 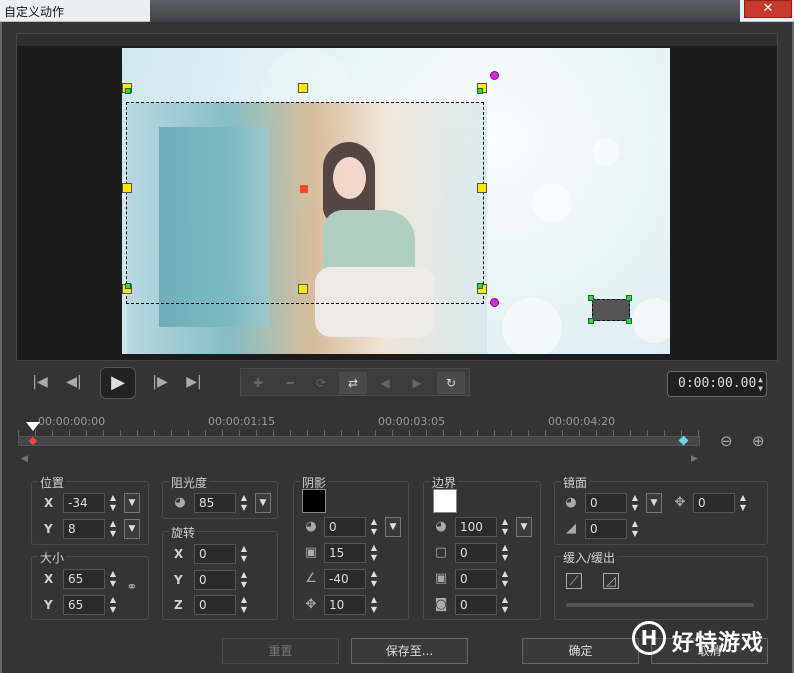 I want to click on size-x-input: 65, so click(x=84, y=579).